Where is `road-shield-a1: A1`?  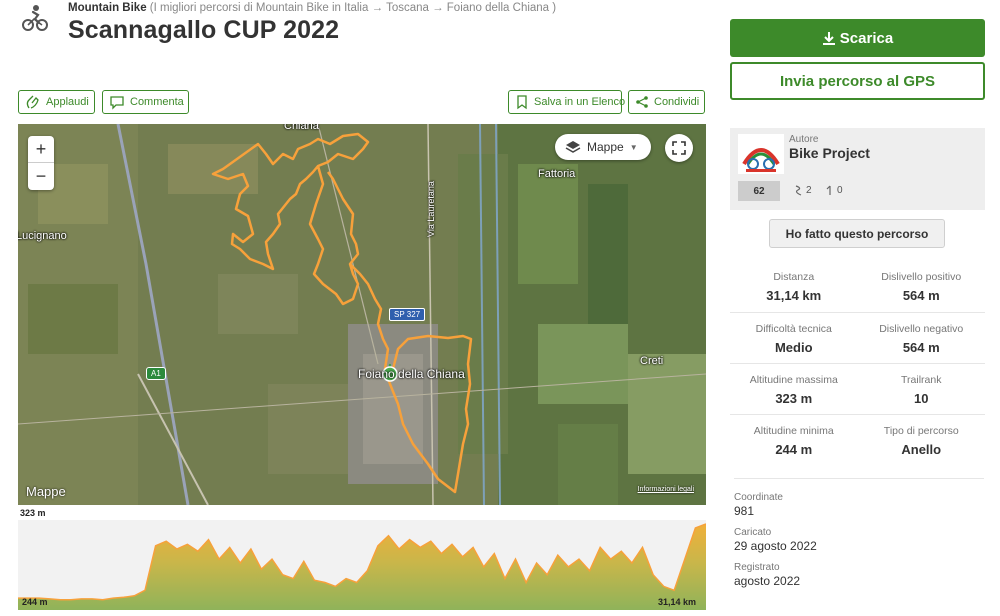 road-shield-a1: A1 is located at coordinates (156, 373).